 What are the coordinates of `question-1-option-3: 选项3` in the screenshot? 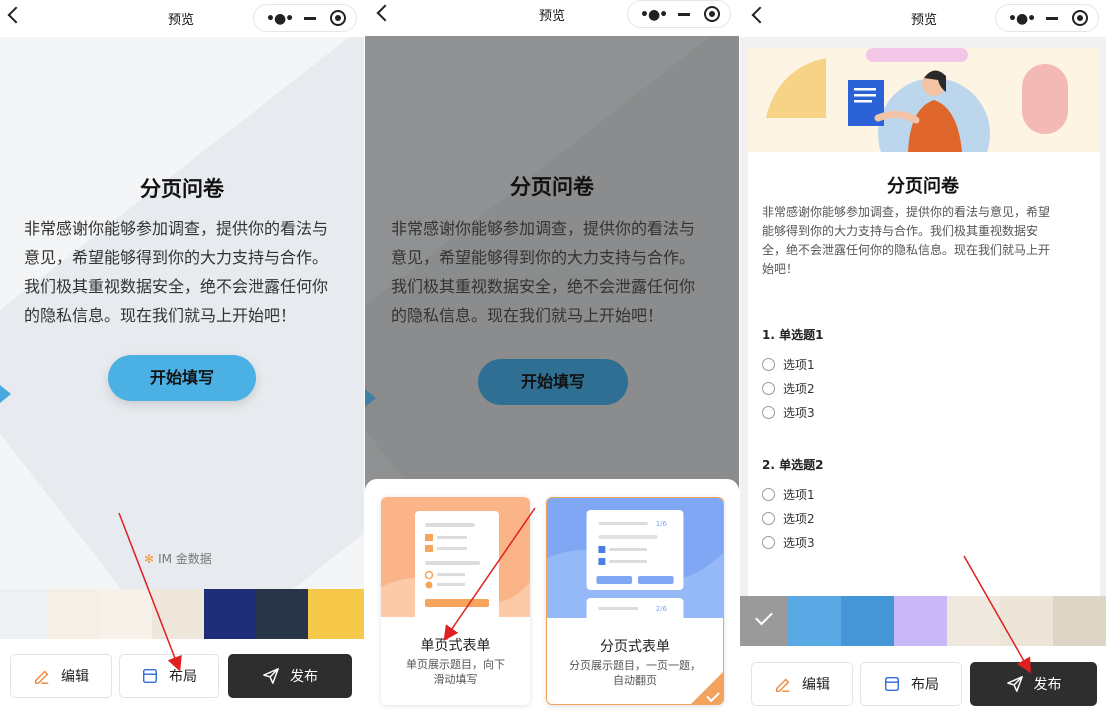 It's located at (788, 412).